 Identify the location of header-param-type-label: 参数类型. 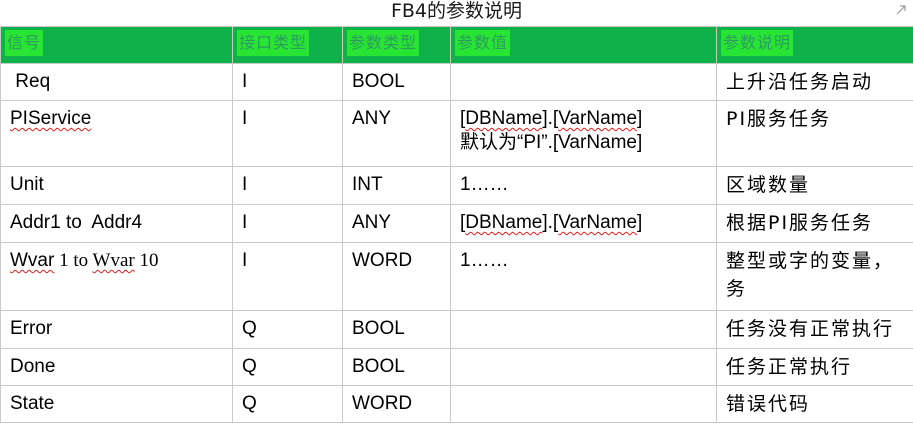
(383, 43).